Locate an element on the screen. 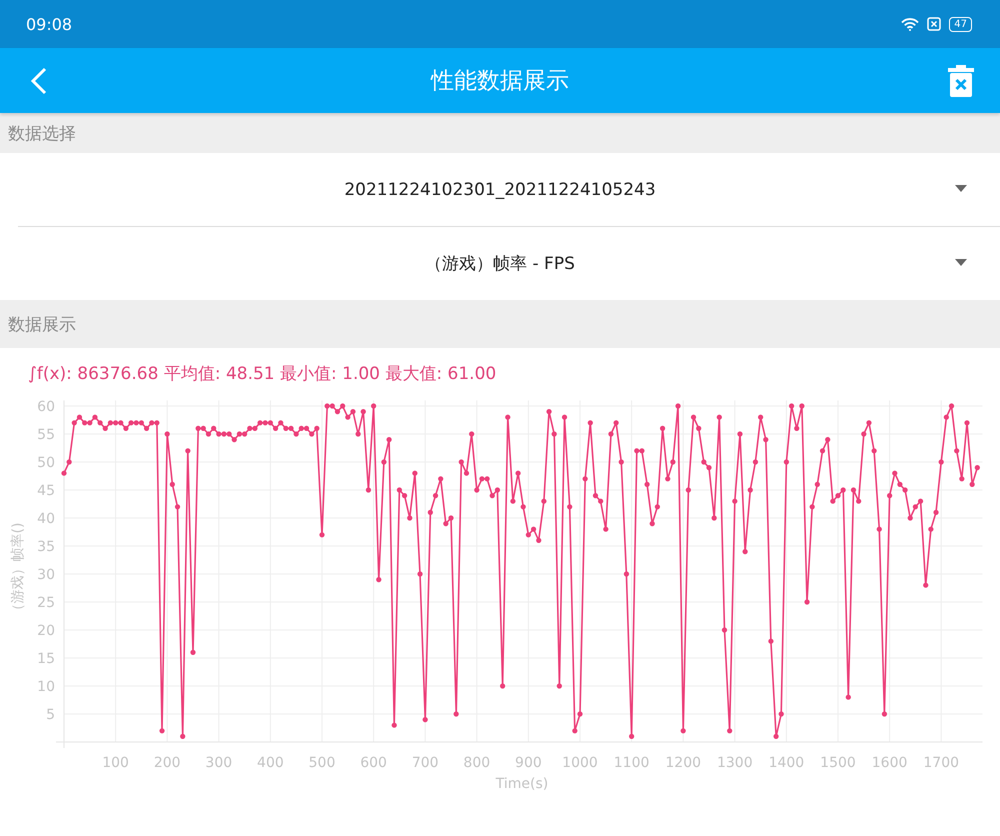 Image resolution: width=1000 pixels, height=836 pixels. x-tick-label: 200 is located at coordinates (167, 763).